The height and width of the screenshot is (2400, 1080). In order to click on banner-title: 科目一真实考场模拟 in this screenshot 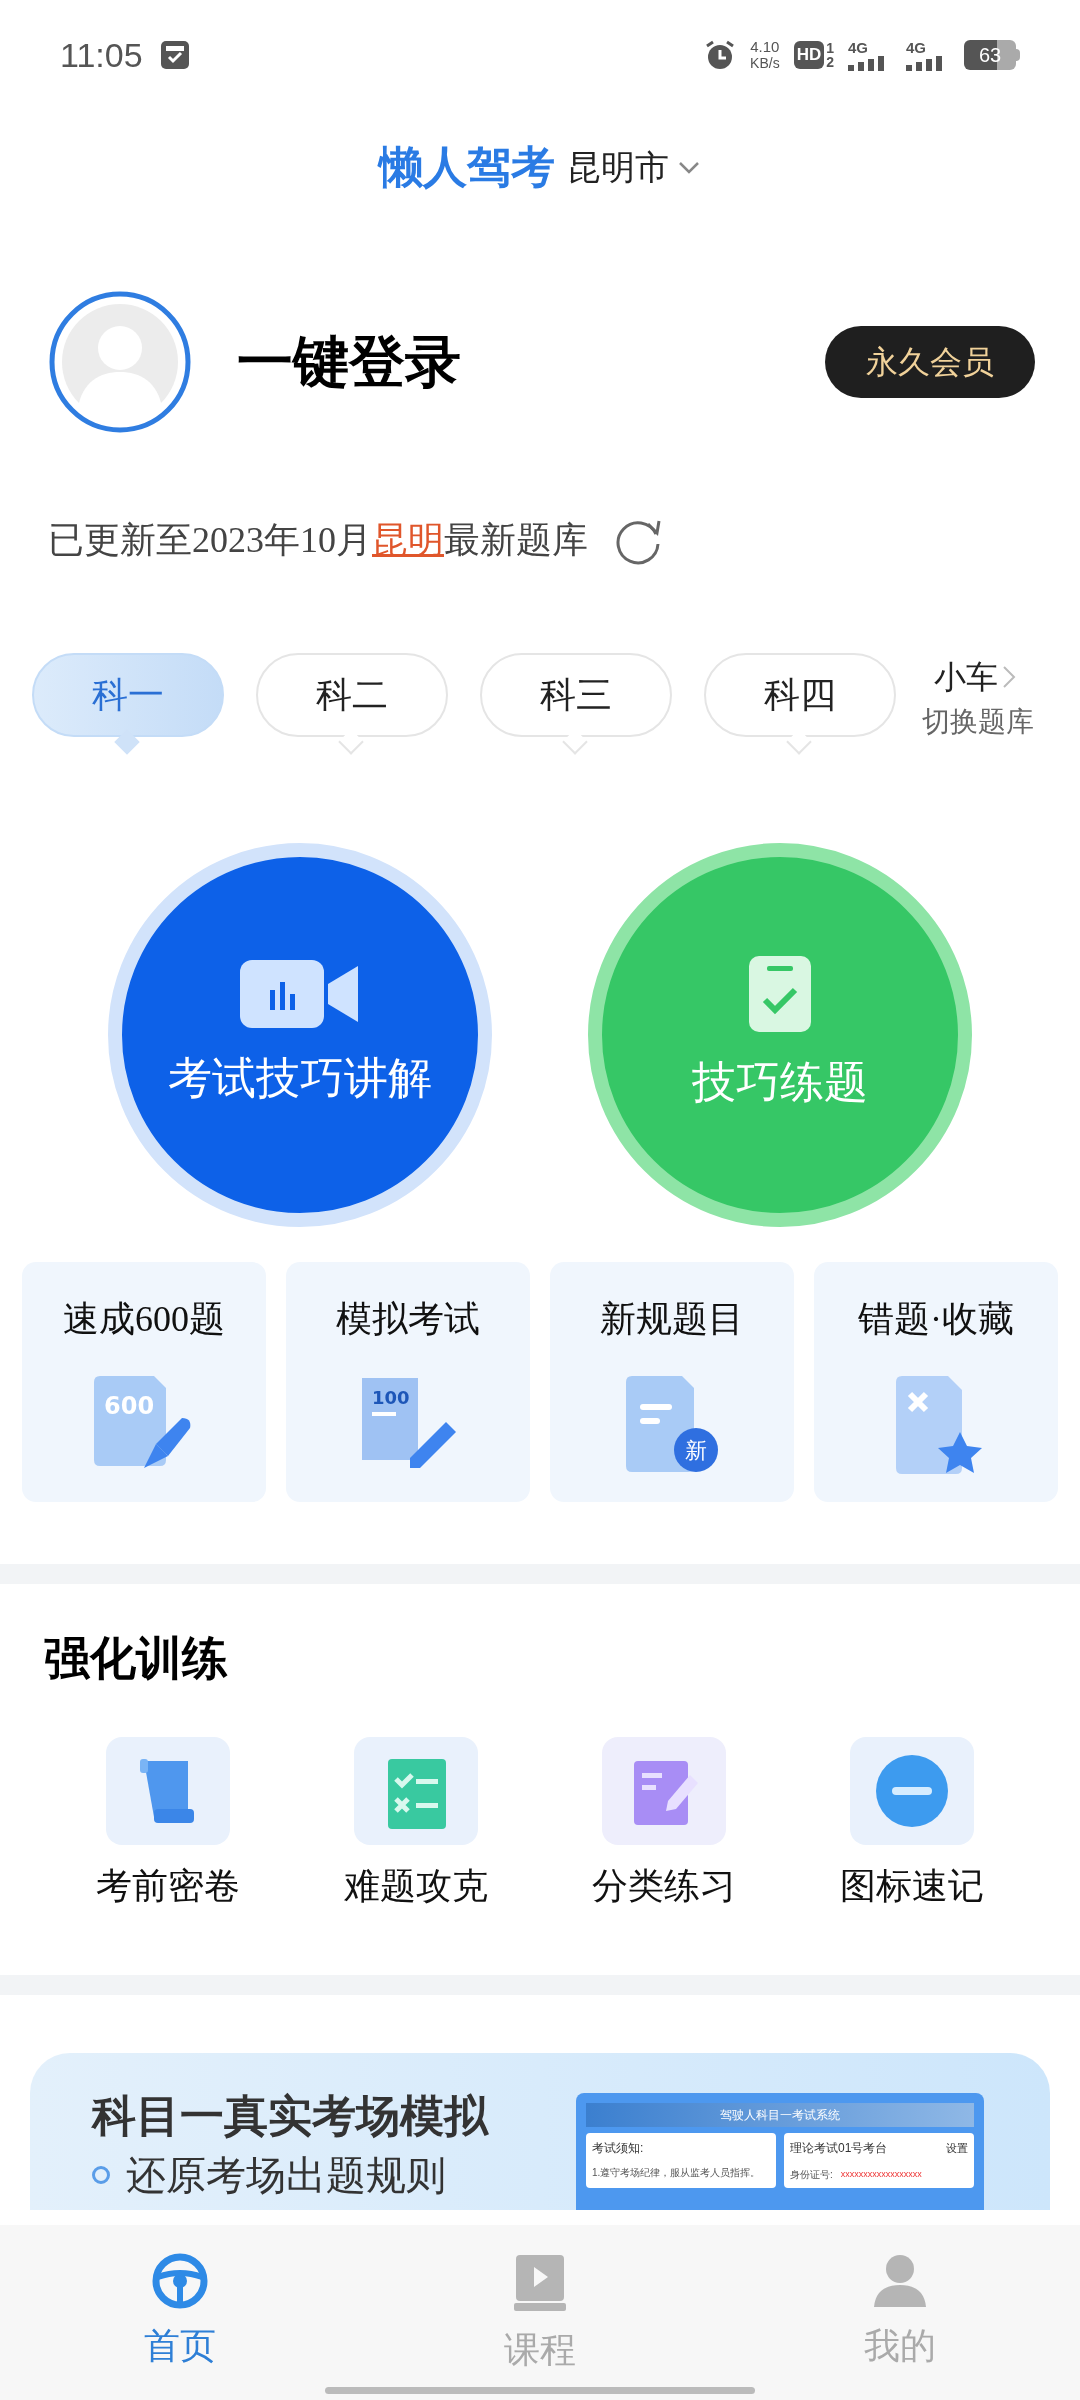, I will do `click(290, 2116)`.